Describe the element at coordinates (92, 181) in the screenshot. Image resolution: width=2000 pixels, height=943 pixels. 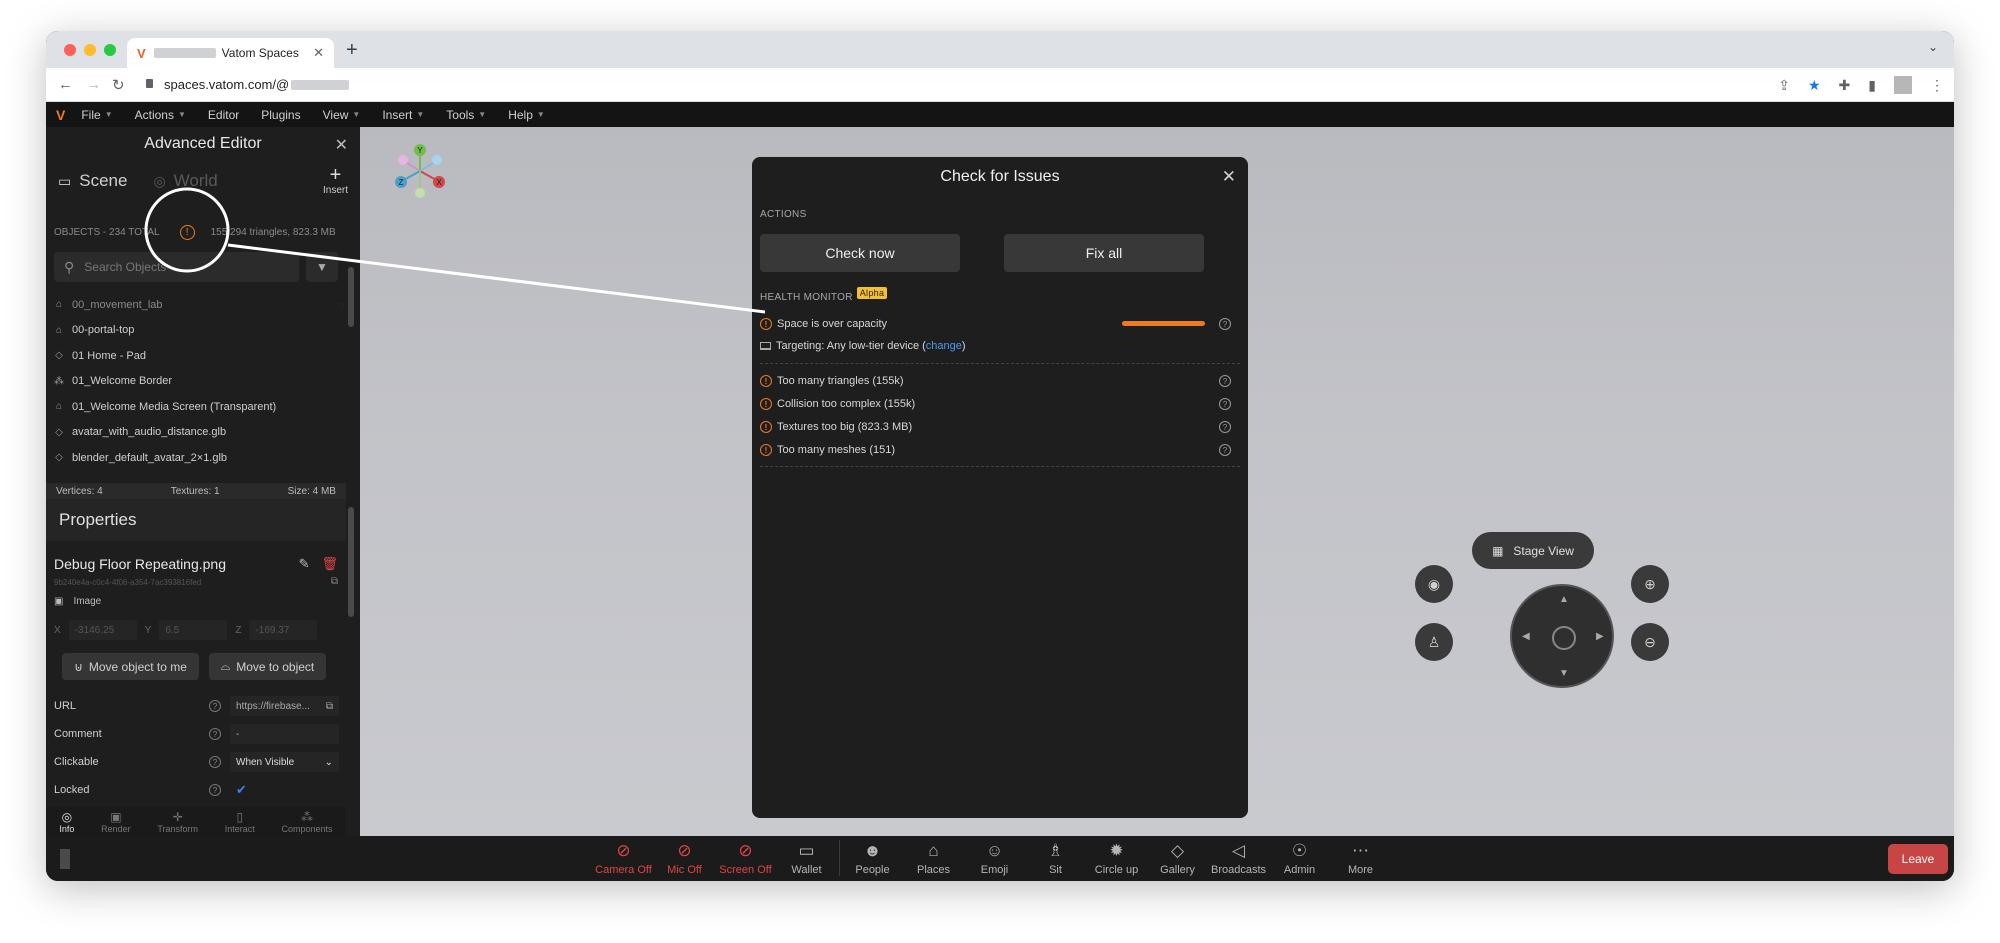
I see `tab-scene: ▭ Scene` at that location.